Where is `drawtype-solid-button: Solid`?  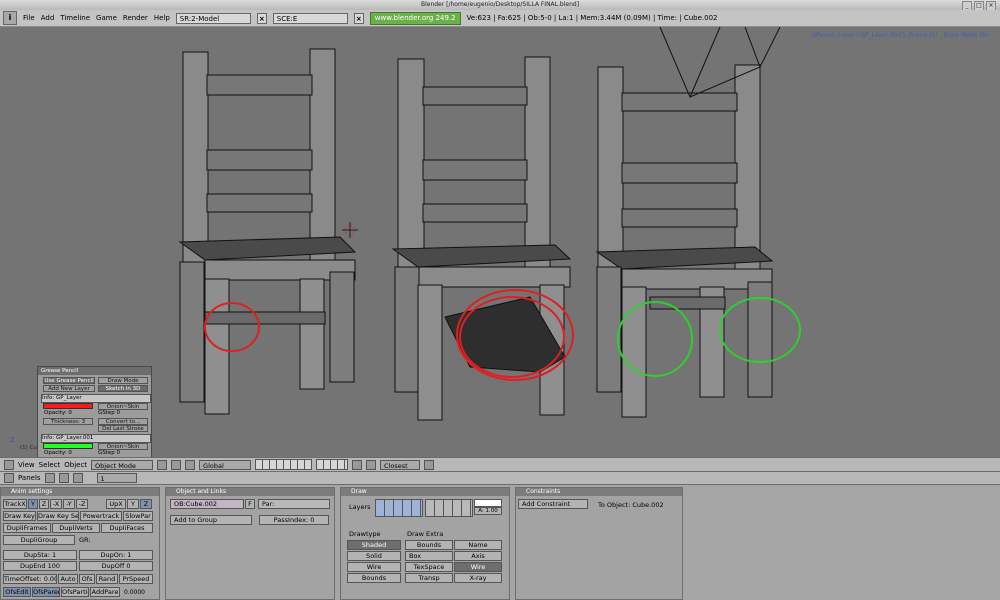
drawtype-solid-button: Solid is located at coordinates (374, 556).